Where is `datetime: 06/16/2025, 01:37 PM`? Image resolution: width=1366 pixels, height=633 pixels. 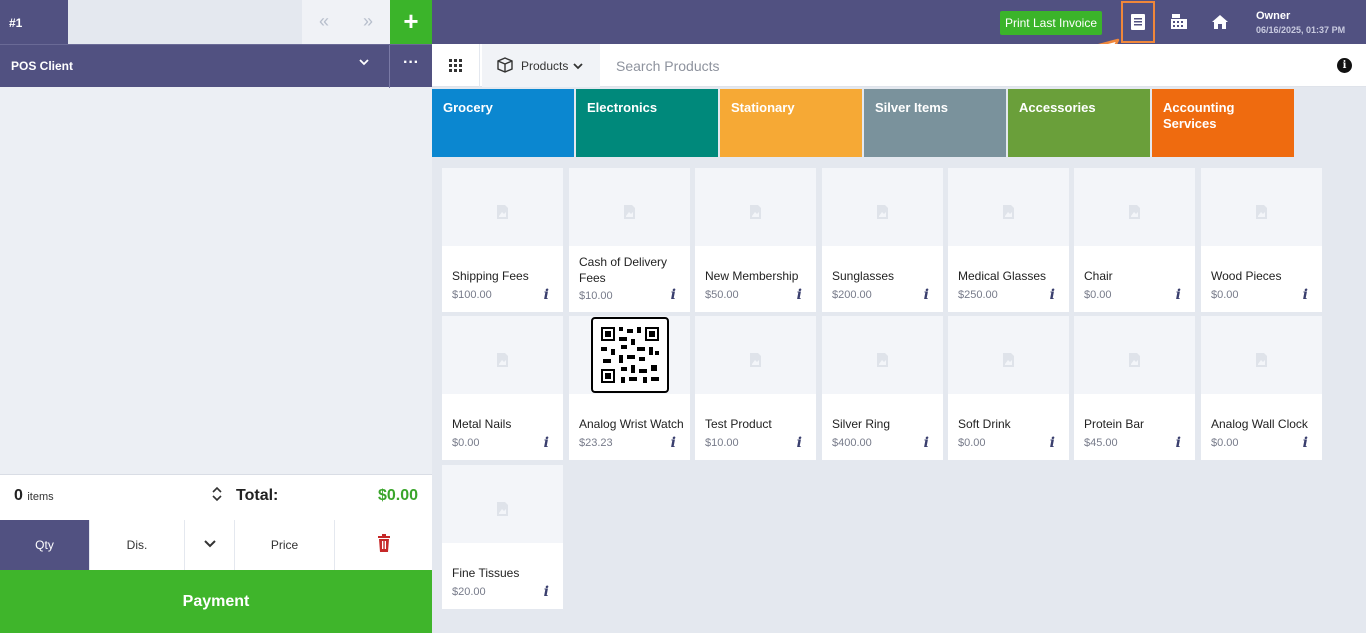
datetime: 06/16/2025, 01:37 PM is located at coordinates (1301, 30).